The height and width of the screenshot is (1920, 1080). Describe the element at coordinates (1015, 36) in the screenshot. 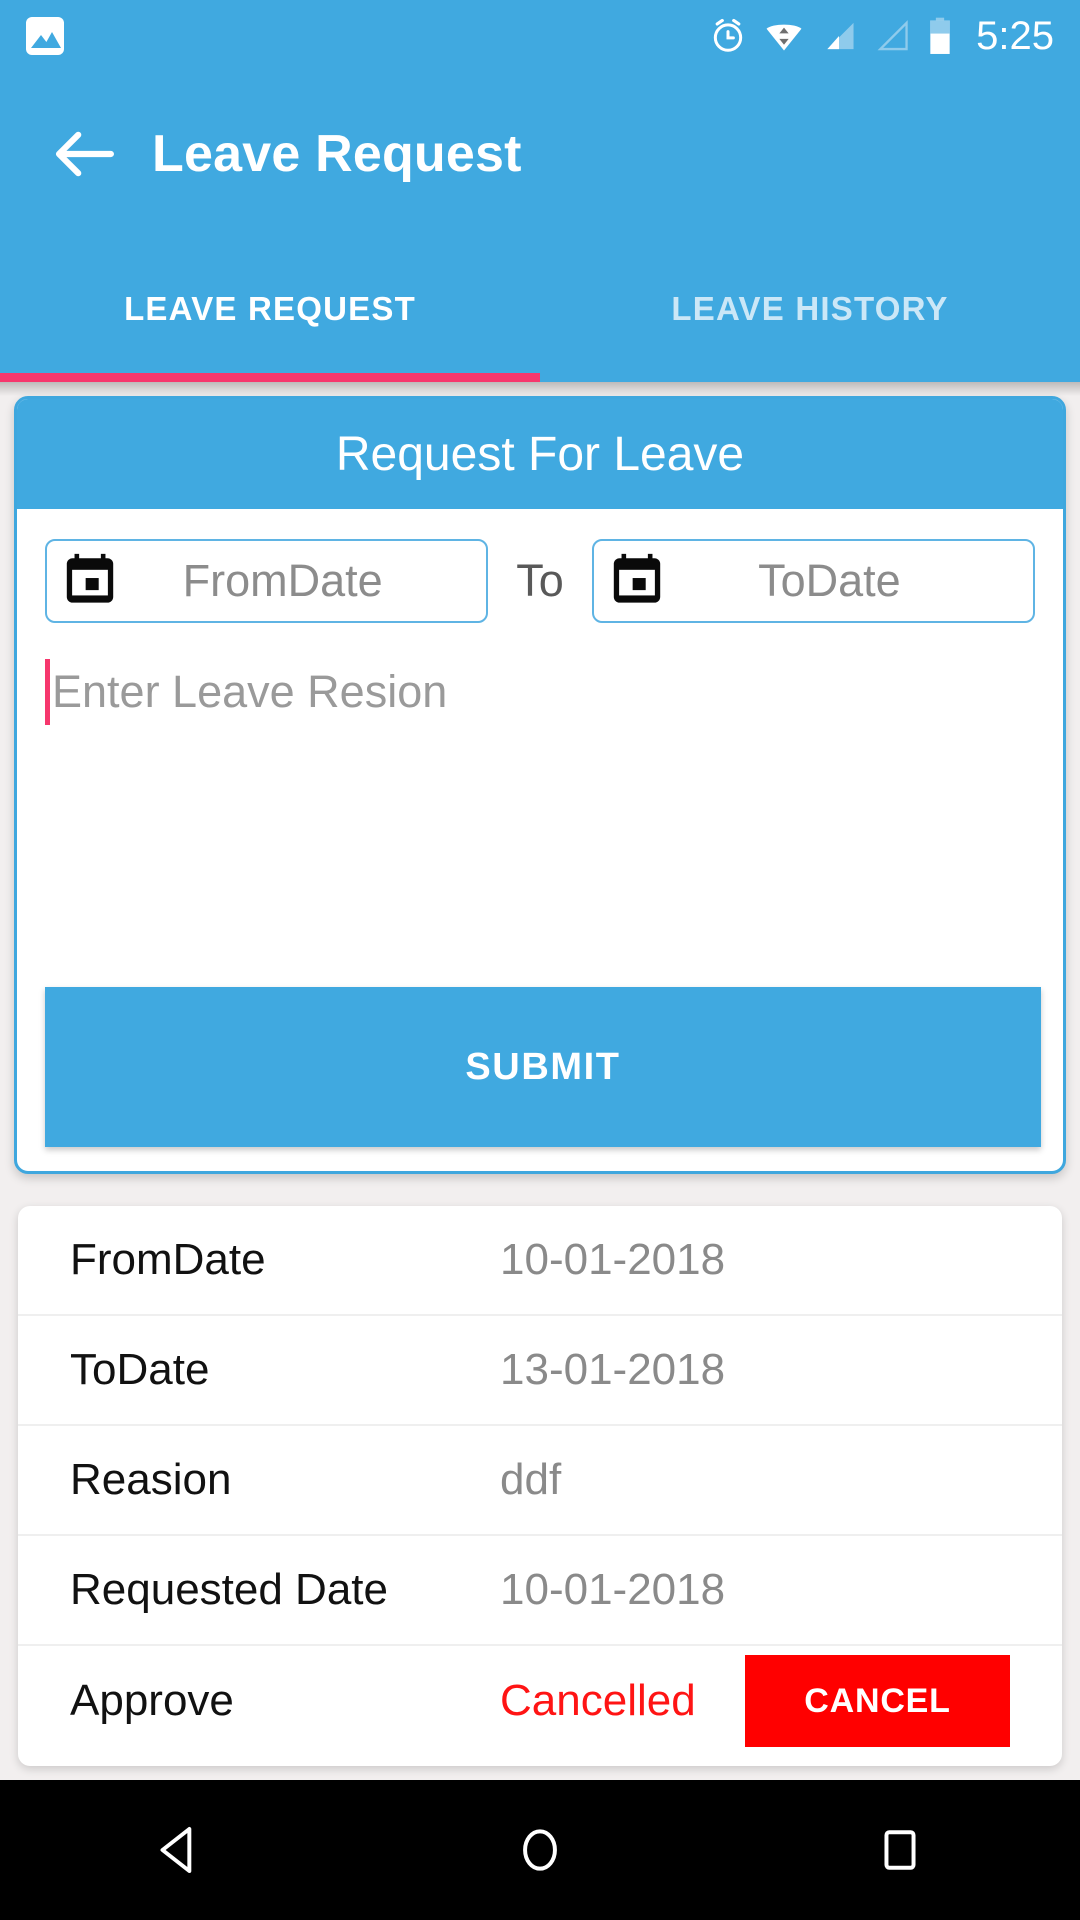

I see `clock-time: 5:25` at that location.